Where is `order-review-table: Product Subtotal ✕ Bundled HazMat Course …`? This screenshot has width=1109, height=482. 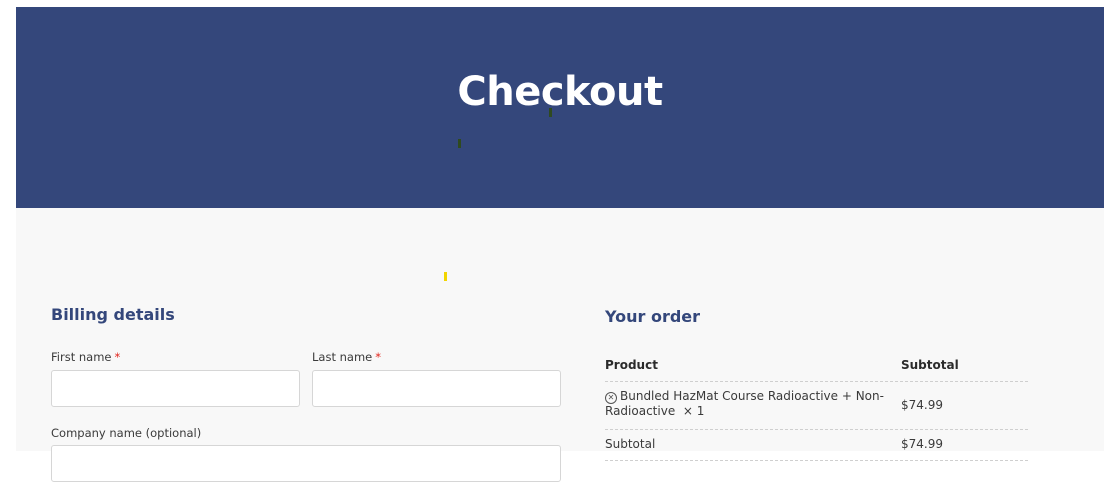
order-review-table: Product Subtotal ✕ Bundled HazMat Course … is located at coordinates (816, 405).